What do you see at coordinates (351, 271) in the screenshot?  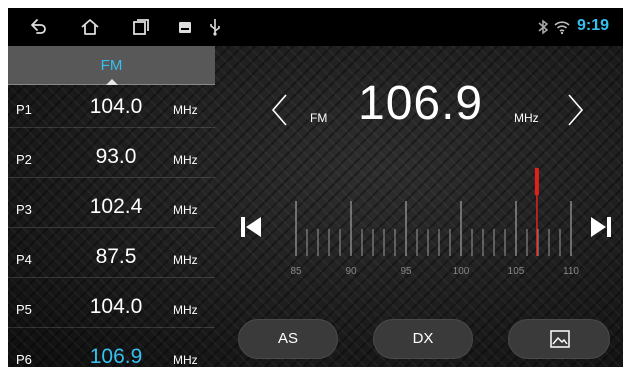 I see `dial-label: 90` at bounding box center [351, 271].